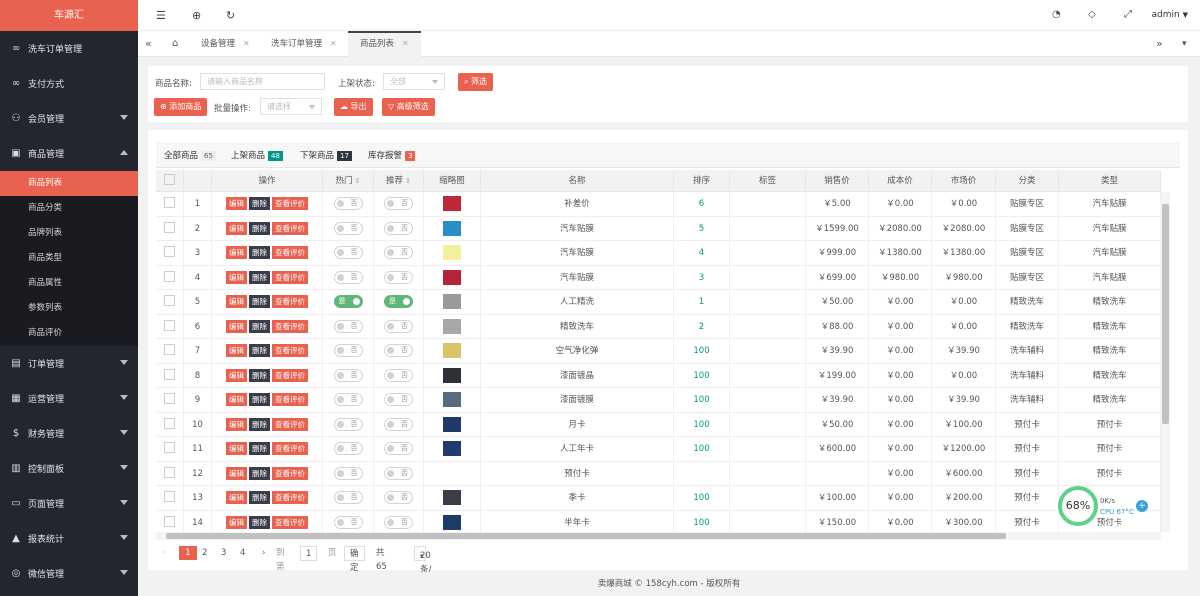 Image resolution: width=1200 pixels, height=596 pixels. What do you see at coordinates (1159, 44) in the screenshot?
I see `tabs-next-icon: »` at bounding box center [1159, 44].